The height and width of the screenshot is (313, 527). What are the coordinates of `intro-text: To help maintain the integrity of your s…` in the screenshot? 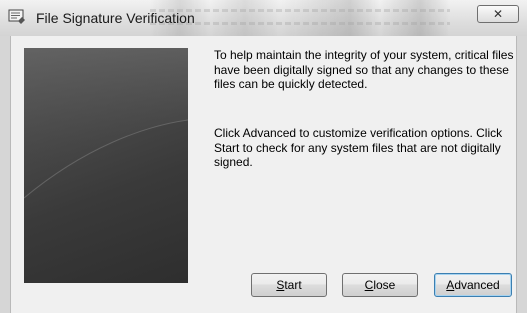 It's located at (364, 69).